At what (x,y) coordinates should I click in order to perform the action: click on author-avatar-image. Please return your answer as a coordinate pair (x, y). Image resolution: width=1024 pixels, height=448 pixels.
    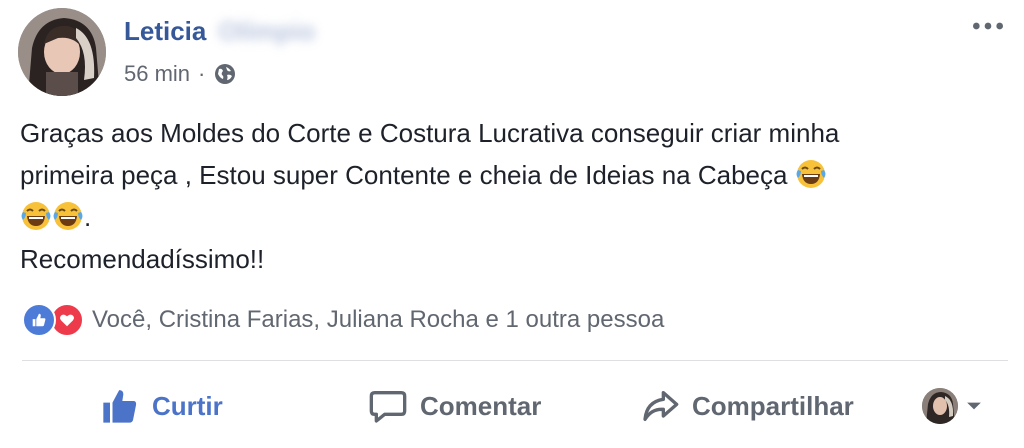
    Looking at the image, I should click on (62, 52).